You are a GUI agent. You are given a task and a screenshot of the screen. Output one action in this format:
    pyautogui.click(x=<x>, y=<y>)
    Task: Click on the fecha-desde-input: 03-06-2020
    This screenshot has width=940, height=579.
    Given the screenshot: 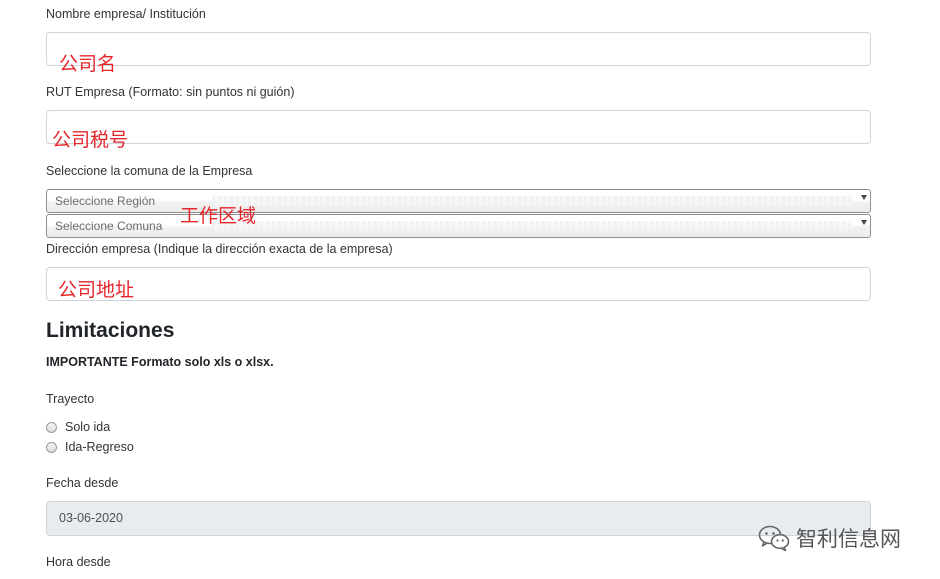 What is the action you would take?
    pyautogui.click(x=458, y=518)
    